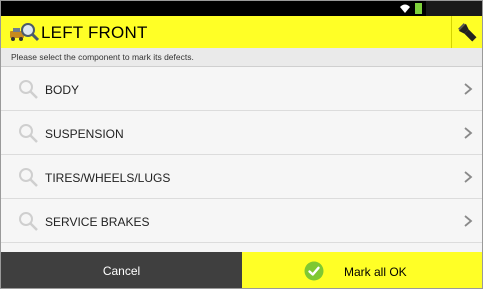 This screenshot has height=289, width=483. Describe the element at coordinates (84, 134) in the screenshot. I see `component-label: SUSPENSION` at that location.